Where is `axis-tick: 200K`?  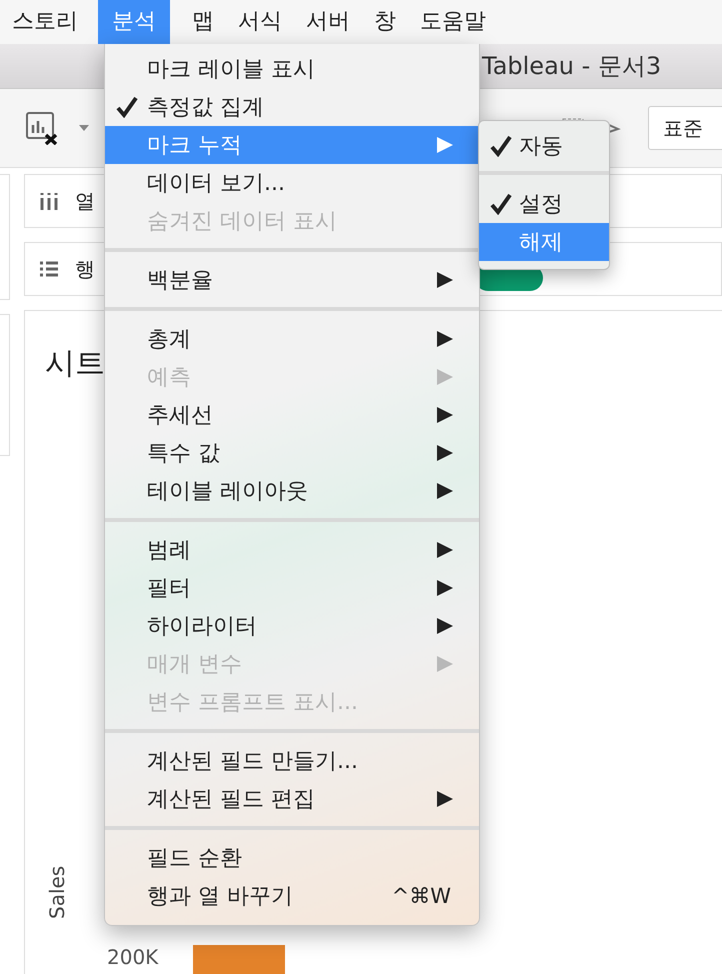
axis-tick: 200K is located at coordinates (132, 957).